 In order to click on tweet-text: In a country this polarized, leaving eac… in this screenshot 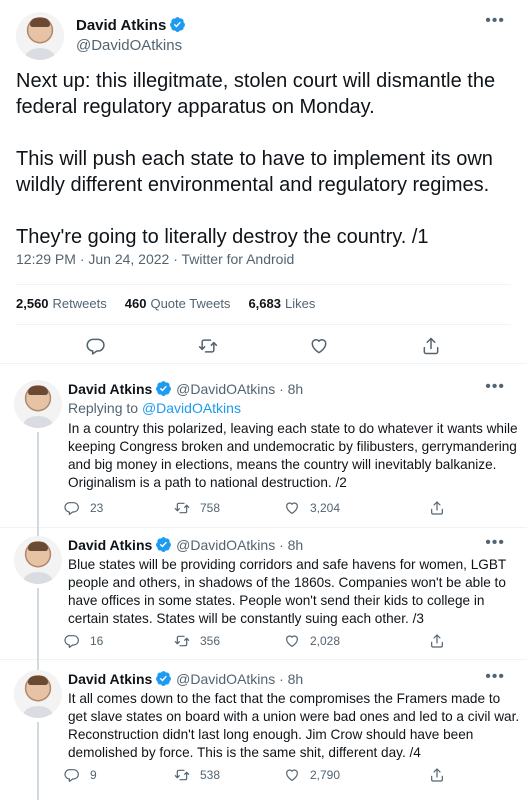, I will do `click(293, 455)`.